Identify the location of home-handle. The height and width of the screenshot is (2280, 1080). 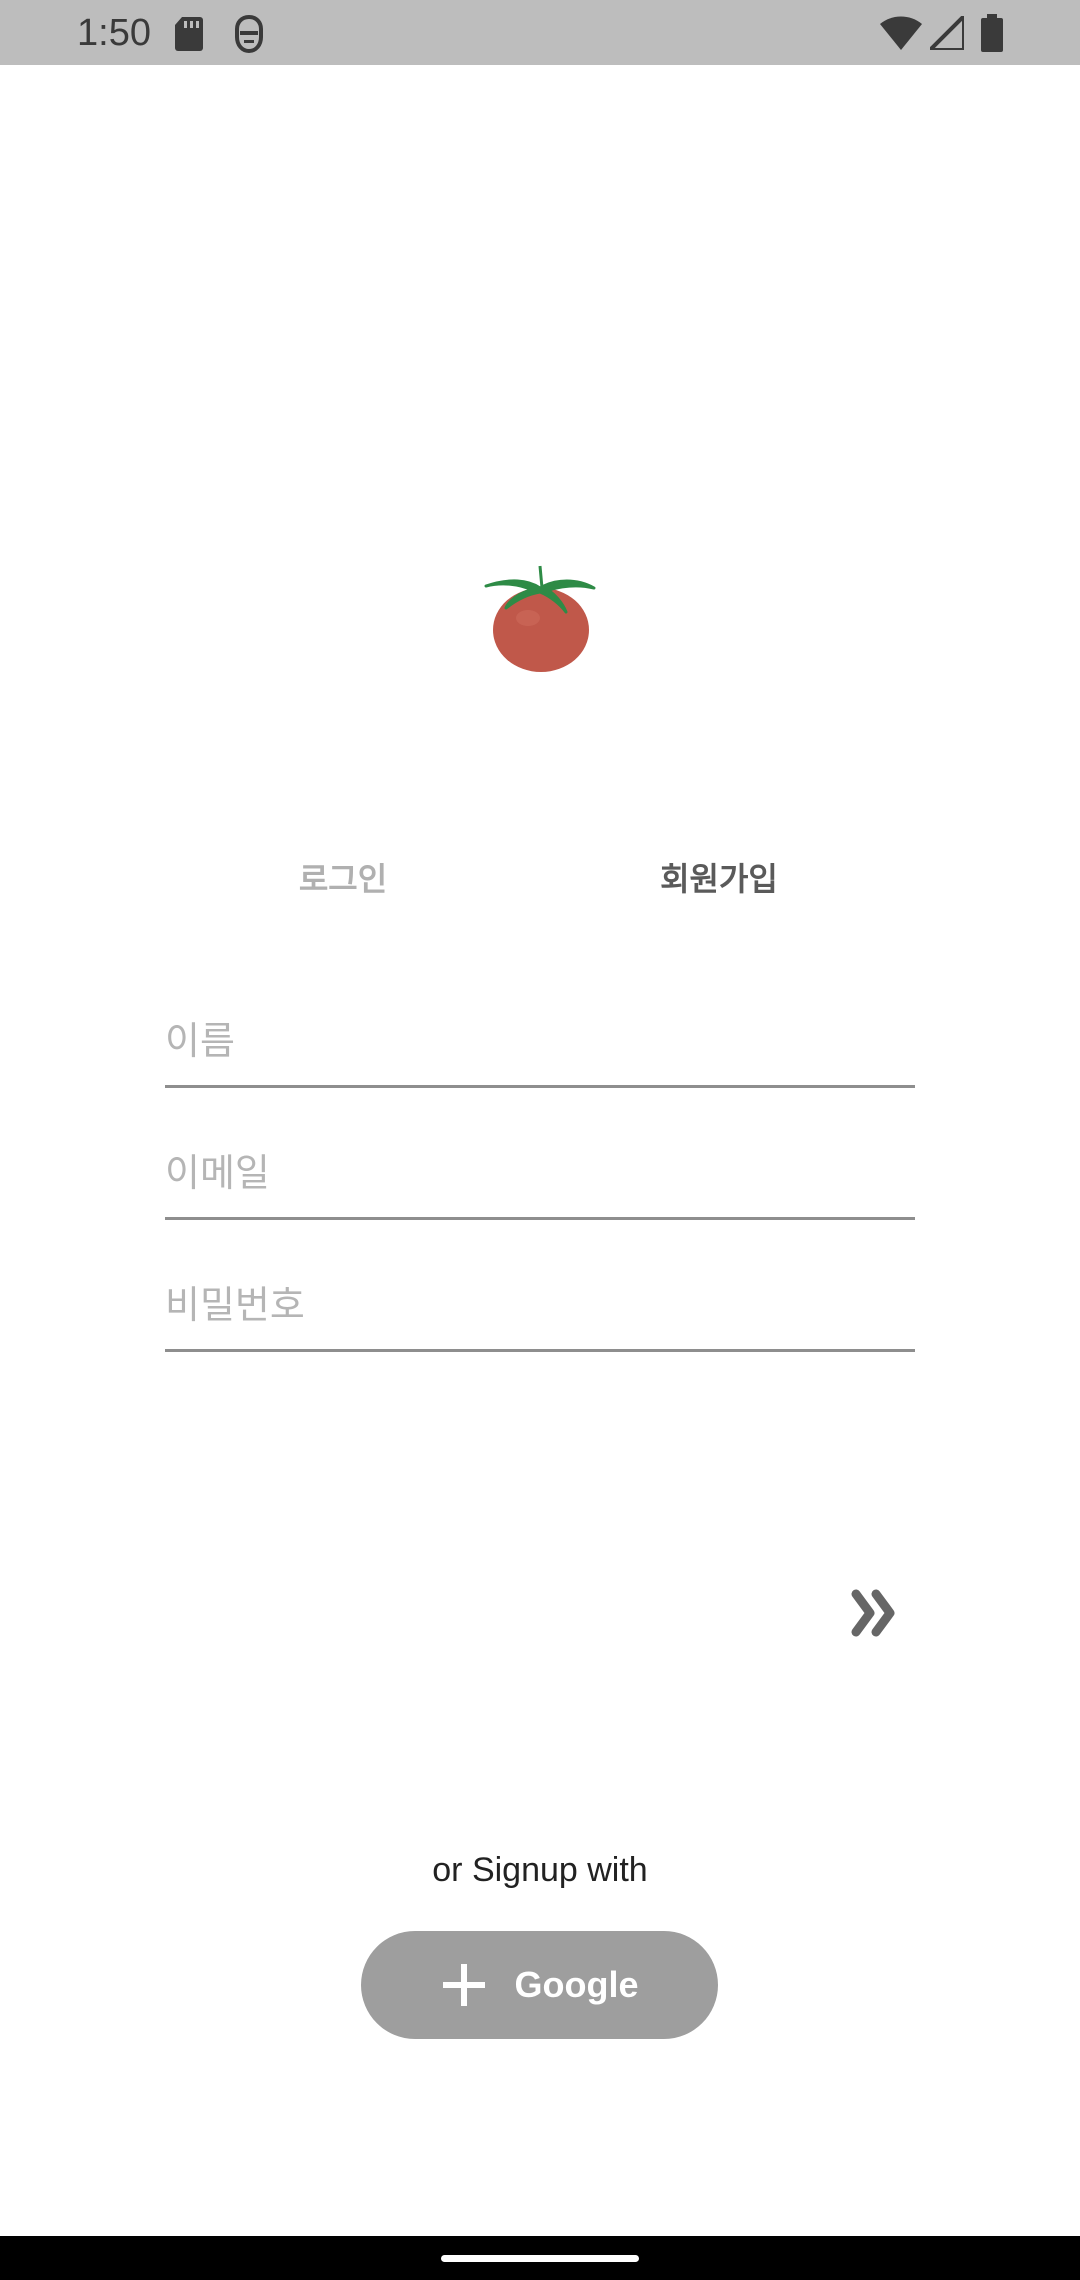
(540, 2258).